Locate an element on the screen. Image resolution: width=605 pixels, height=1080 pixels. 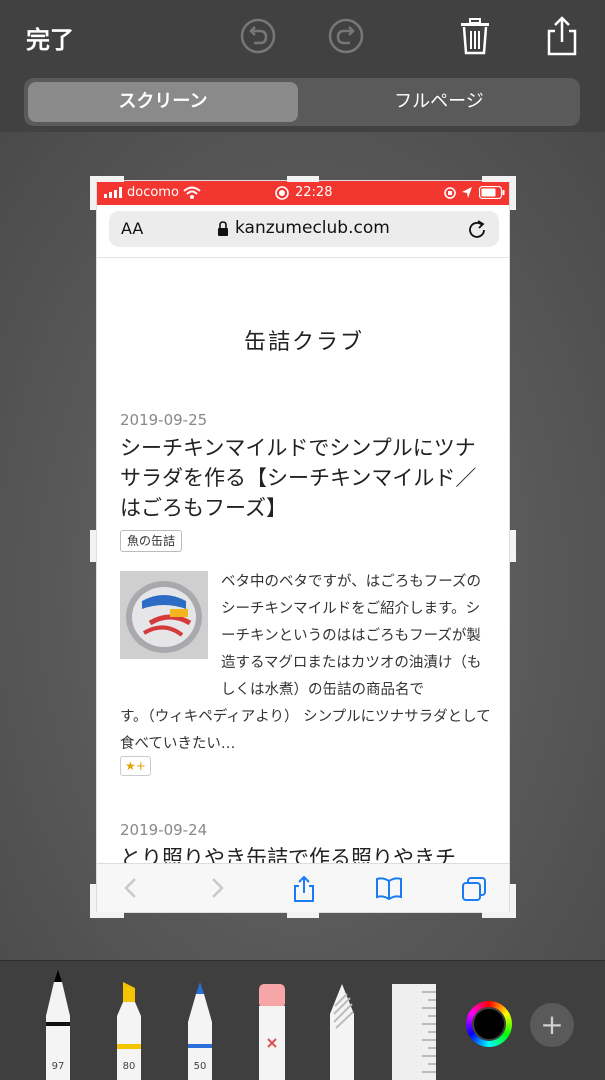
recording-icon is located at coordinates (282, 193).